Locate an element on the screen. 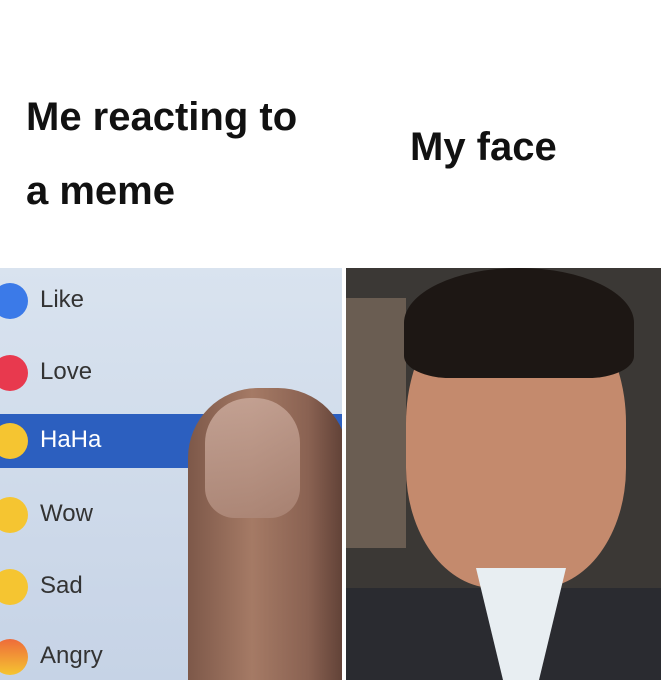 The width and height of the screenshot is (661, 680). reaction-label: Like is located at coordinates (62, 299).